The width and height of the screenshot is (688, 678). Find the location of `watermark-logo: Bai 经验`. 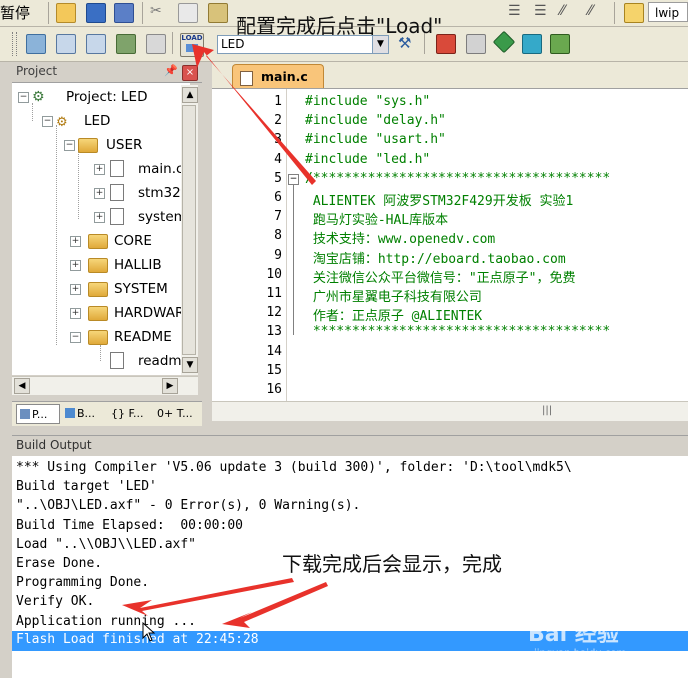

watermark-logo: Bai 经验 is located at coordinates (573, 634).